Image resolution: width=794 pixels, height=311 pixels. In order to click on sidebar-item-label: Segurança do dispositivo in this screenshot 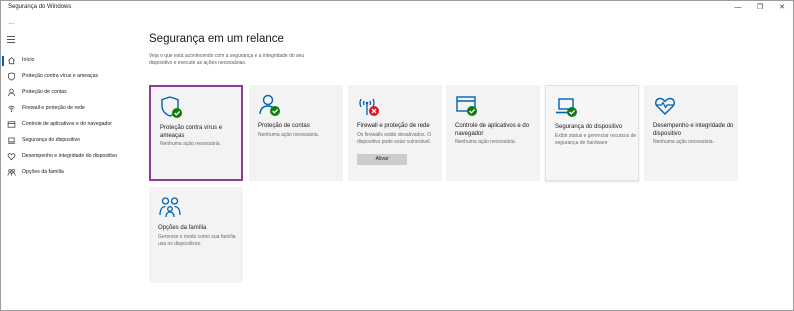, I will do `click(51, 140)`.